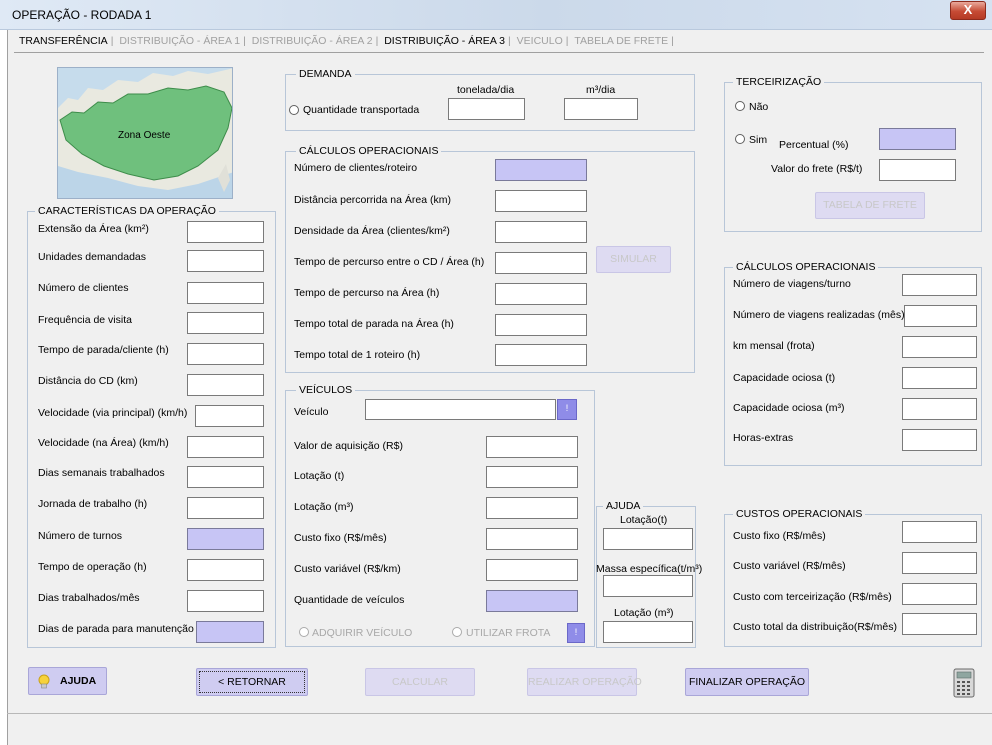 The height and width of the screenshot is (745, 992). I want to click on ajuda-button: AJUDA, so click(67, 681).